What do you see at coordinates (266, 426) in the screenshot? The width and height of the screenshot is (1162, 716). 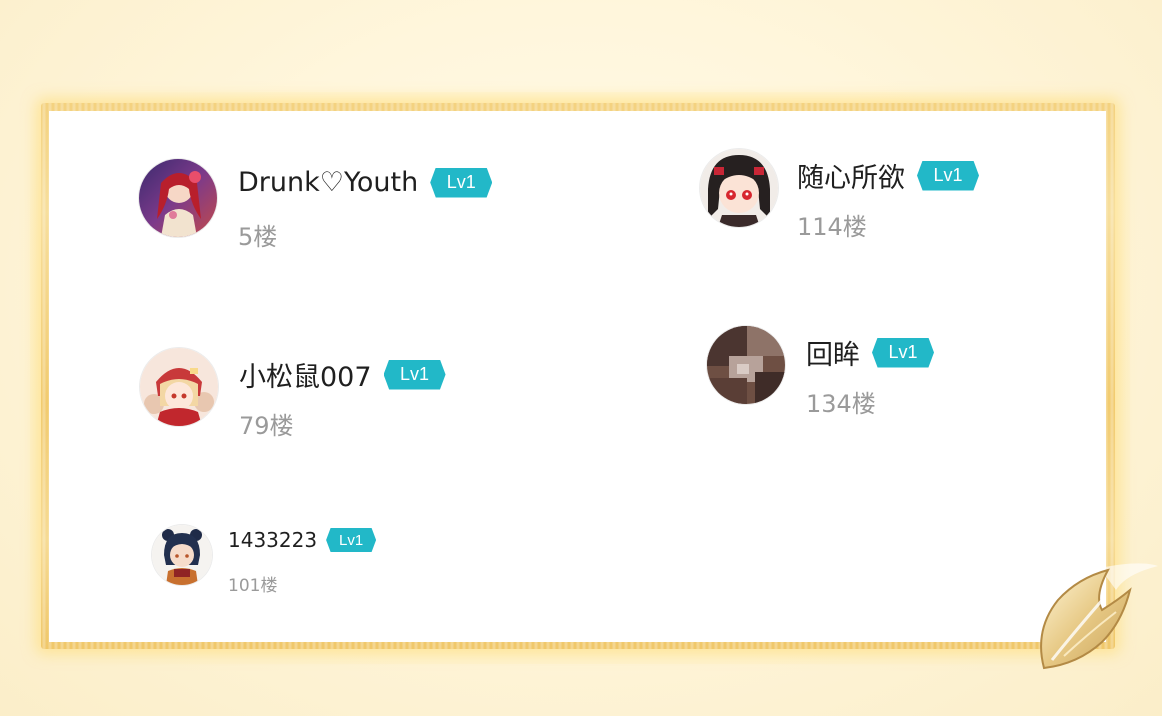 I see `floor-number: 79楼` at bounding box center [266, 426].